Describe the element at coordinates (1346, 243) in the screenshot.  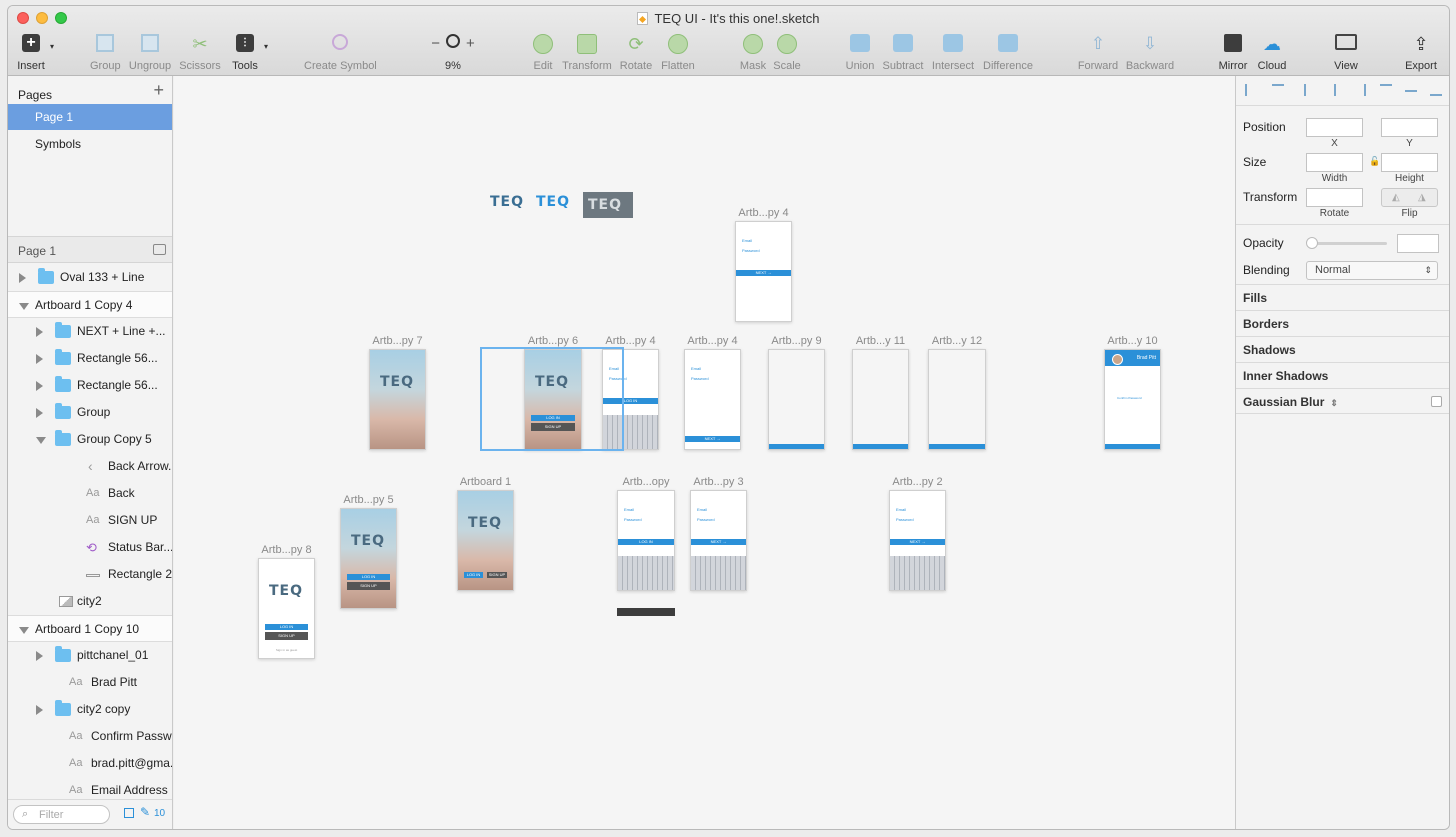
I see `opacity-slider` at that location.